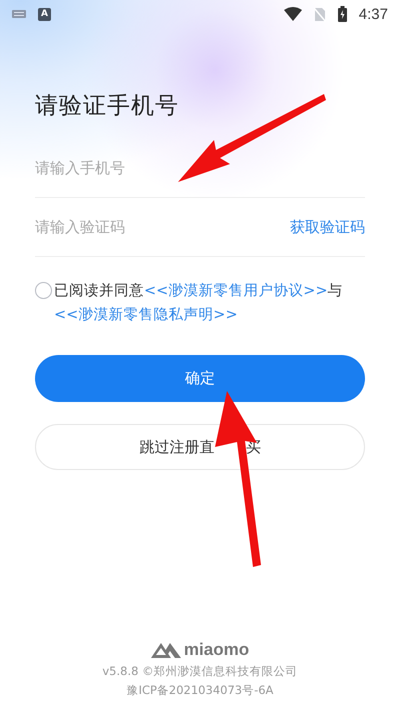  What do you see at coordinates (327, 227) in the screenshot?
I see `get-code-link: 获取验证码` at bounding box center [327, 227].